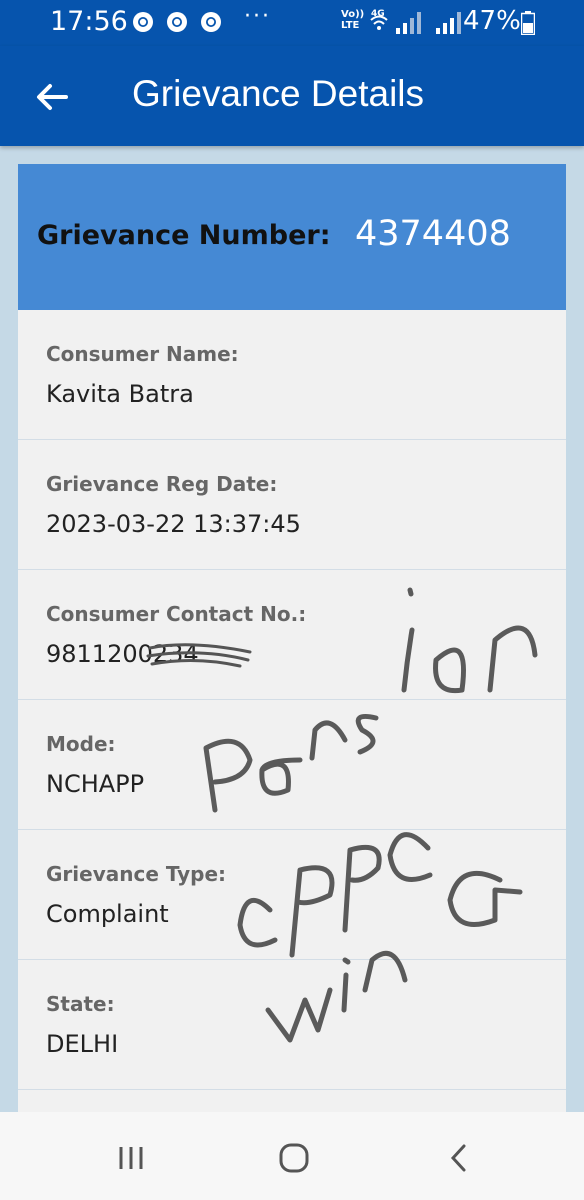 Image resolution: width=584 pixels, height=1200 pixels. Describe the element at coordinates (80, 1004) in the screenshot. I see `field-label: State:` at that location.